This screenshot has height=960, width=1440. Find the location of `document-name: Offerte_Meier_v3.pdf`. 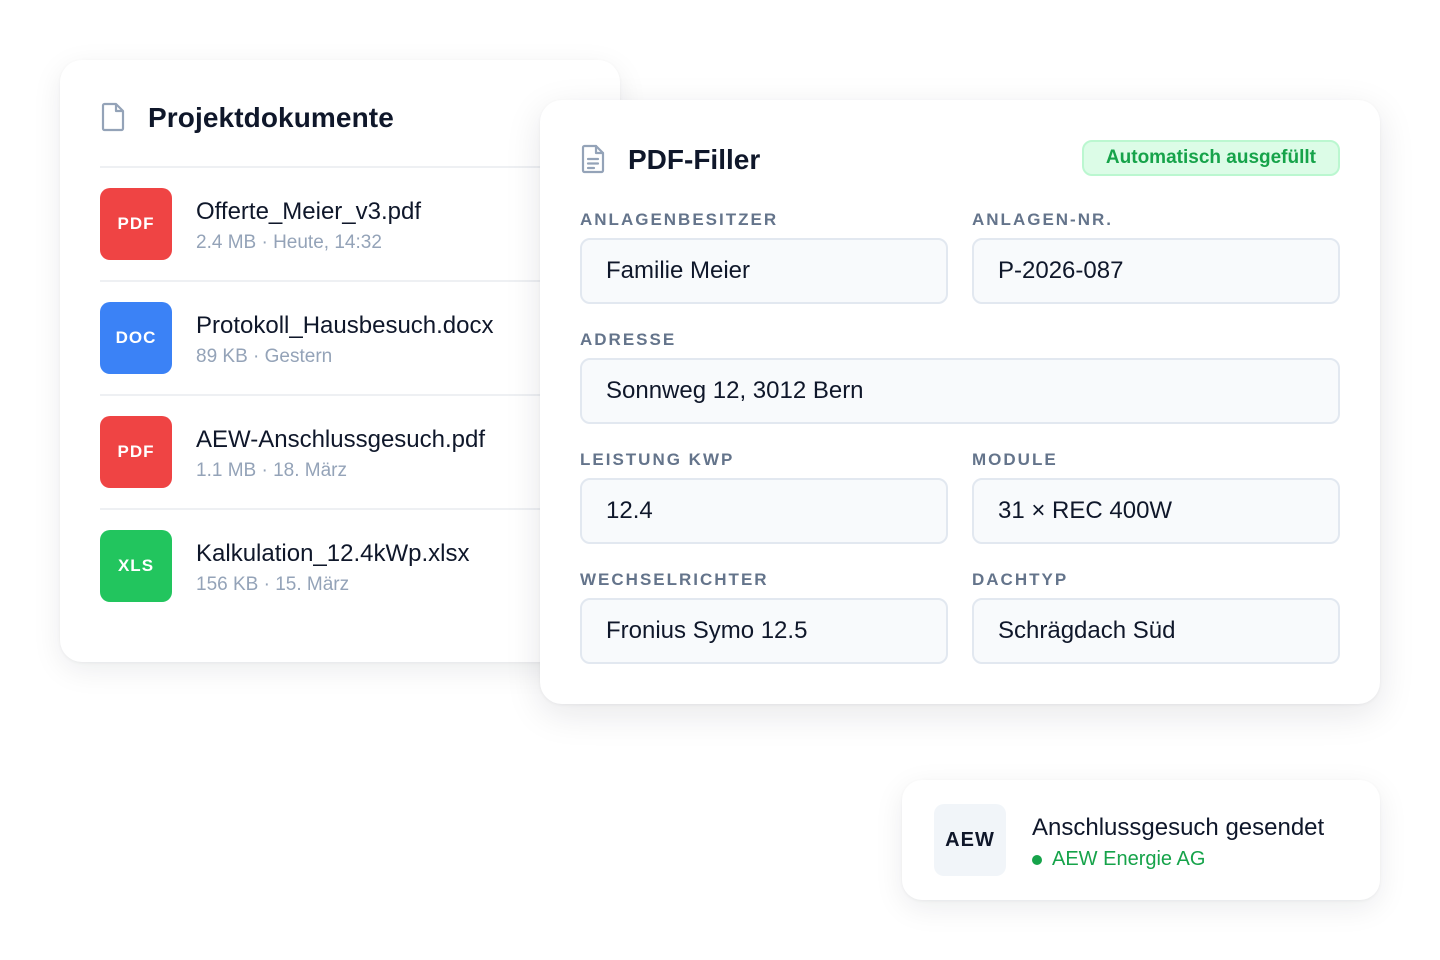

document-name: Offerte_Meier_v3.pdf is located at coordinates (308, 212).